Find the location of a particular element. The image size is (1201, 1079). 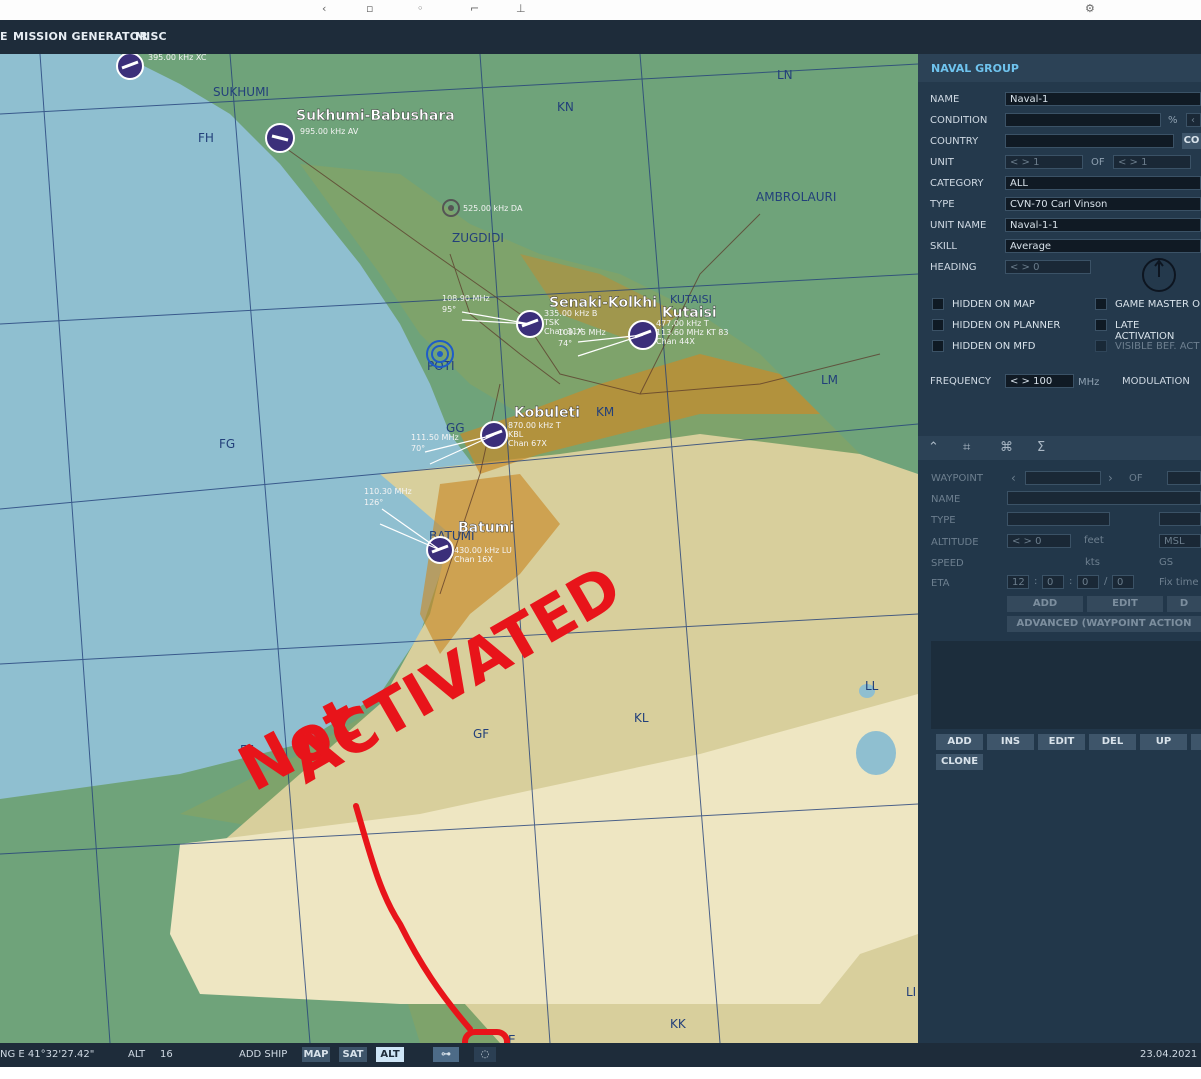

ruler-tool-icon: ⊶ is located at coordinates (446, 1054).